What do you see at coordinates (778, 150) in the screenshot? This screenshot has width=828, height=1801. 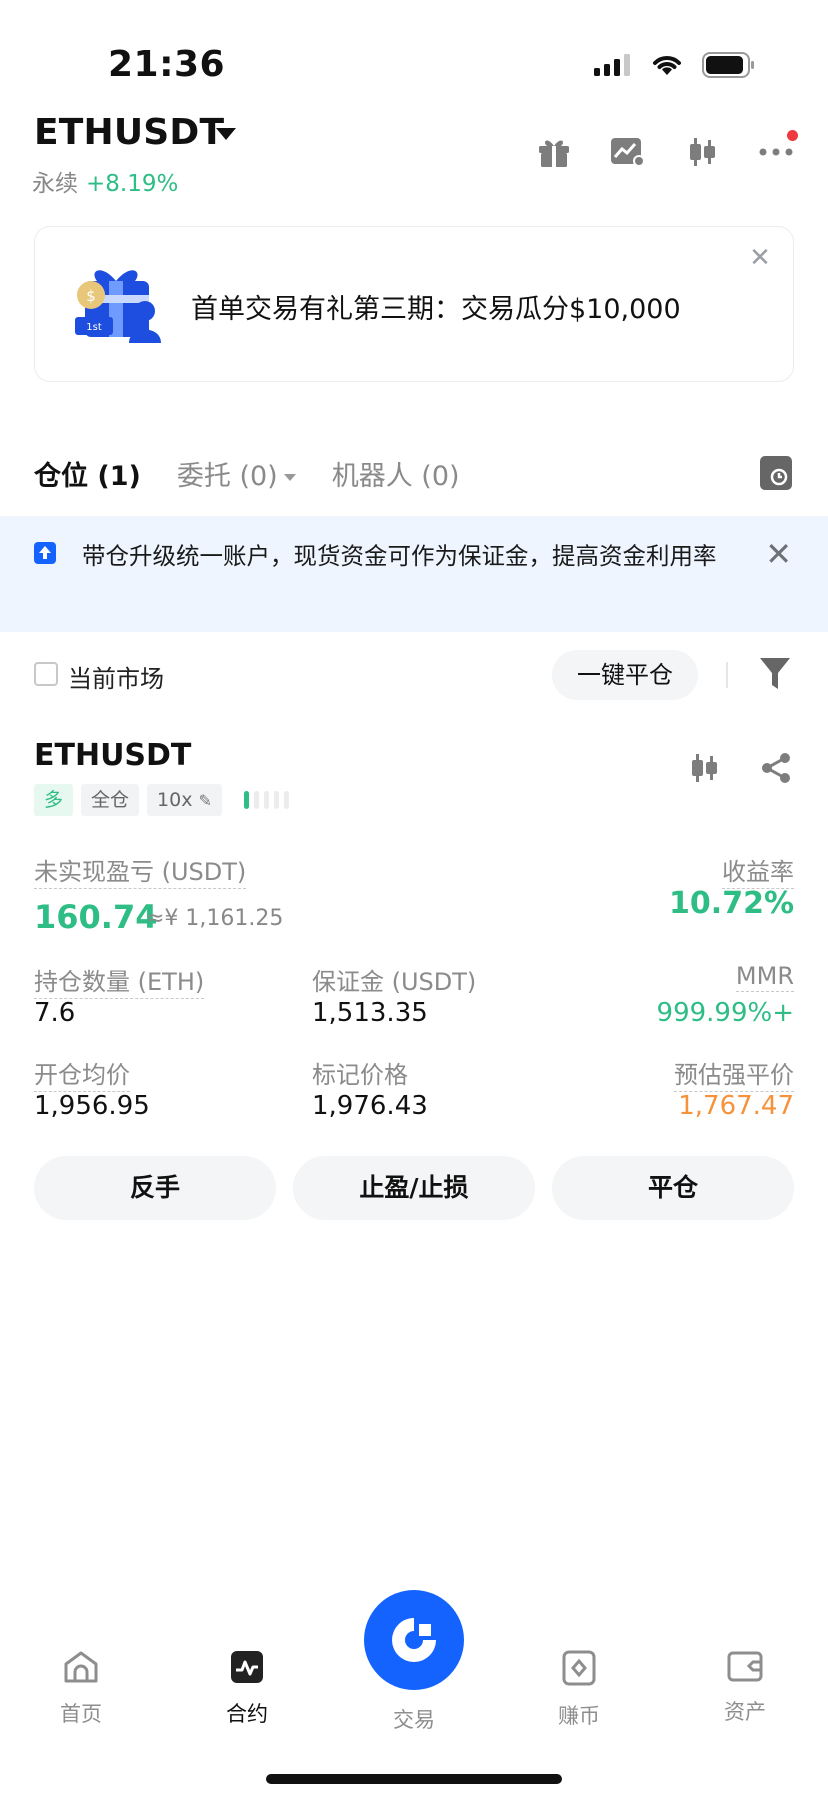 I see `more-icon` at bounding box center [778, 150].